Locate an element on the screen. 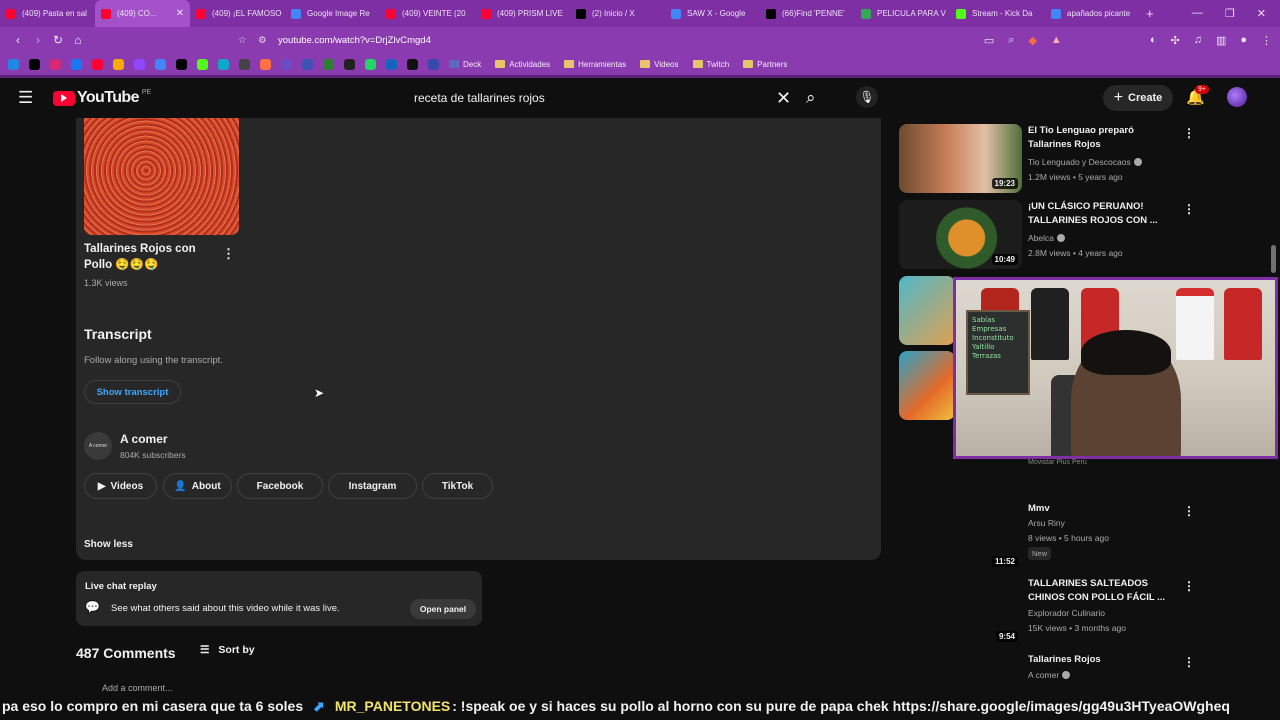 The width and height of the screenshot is (1280, 720). open-panel-button: Open panel is located at coordinates (443, 609).